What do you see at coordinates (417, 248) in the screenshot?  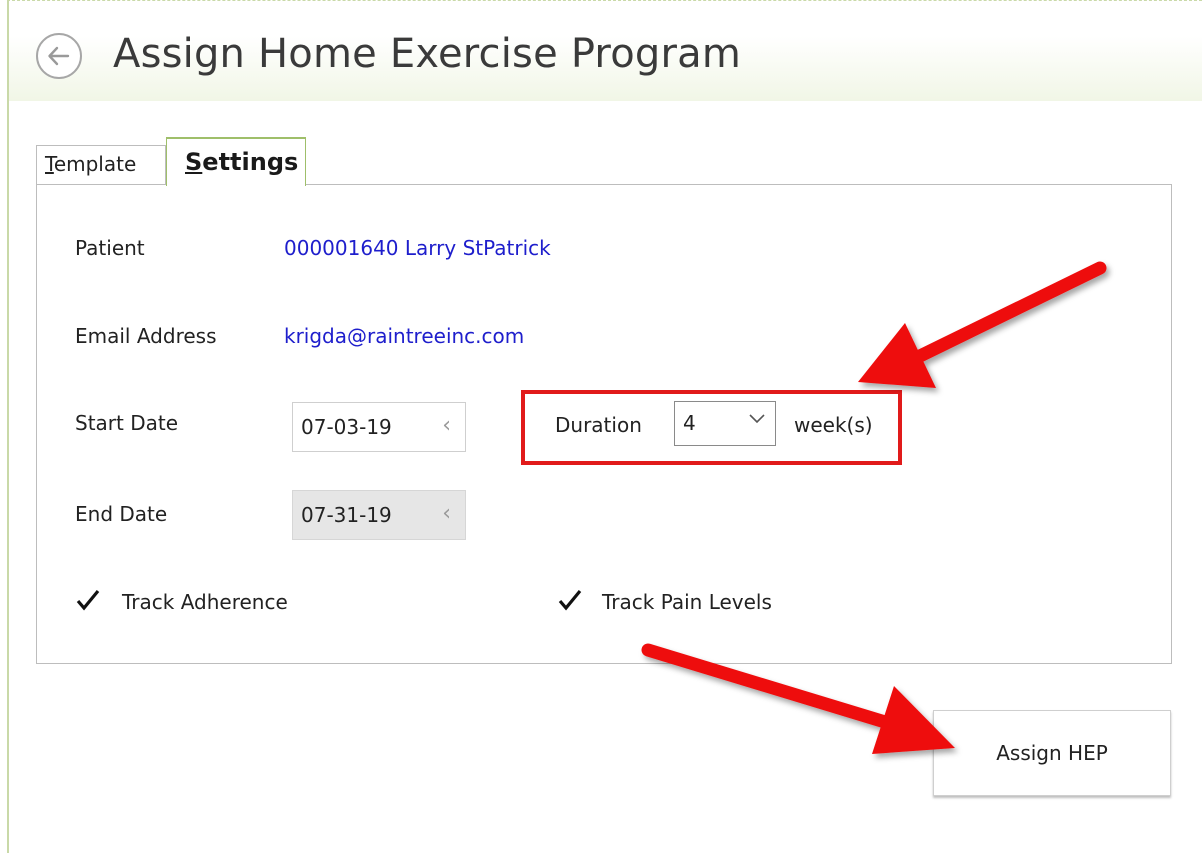 I see `patient-link: 000001640 Larry StPatrick` at bounding box center [417, 248].